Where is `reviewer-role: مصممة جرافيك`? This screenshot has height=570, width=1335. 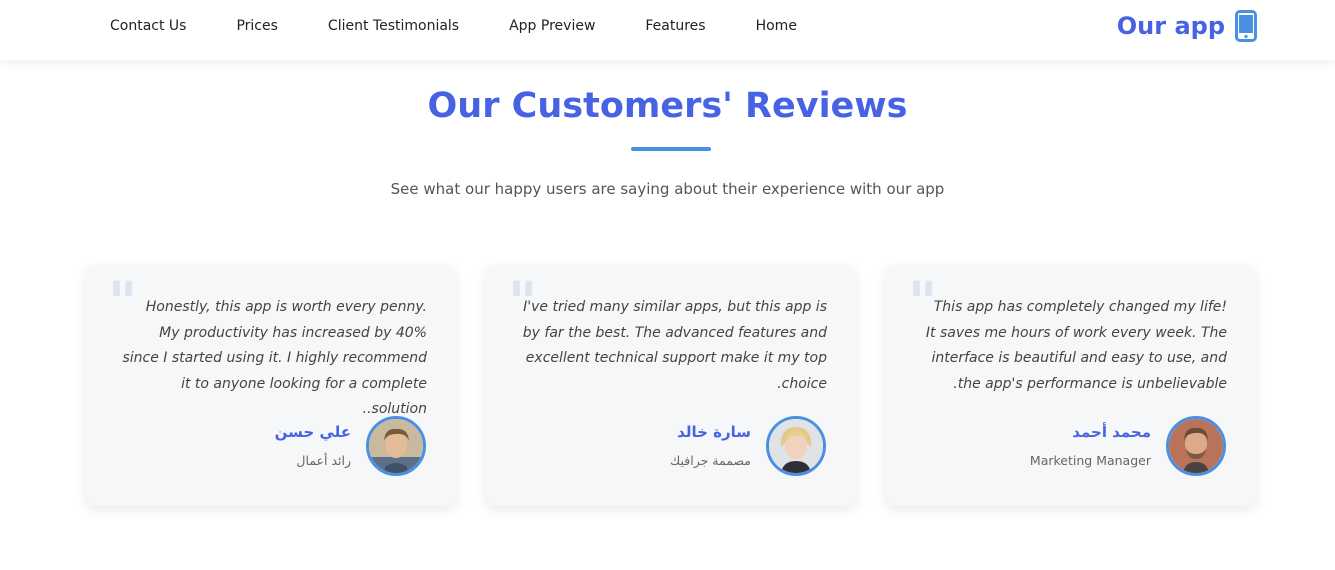
reviewer-role: مصممة جرافيك is located at coordinates (710, 460).